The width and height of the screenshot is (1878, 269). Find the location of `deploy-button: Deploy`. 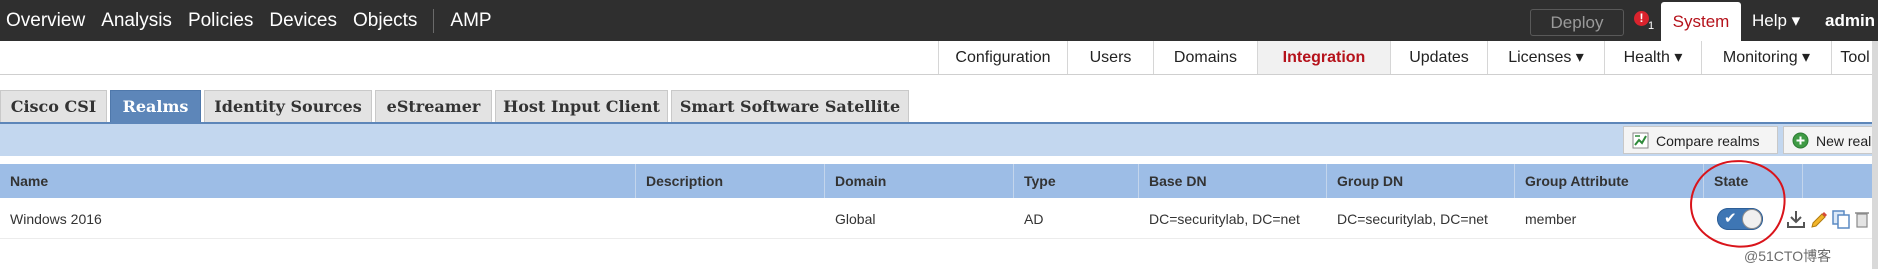

deploy-button: Deploy is located at coordinates (1577, 22).